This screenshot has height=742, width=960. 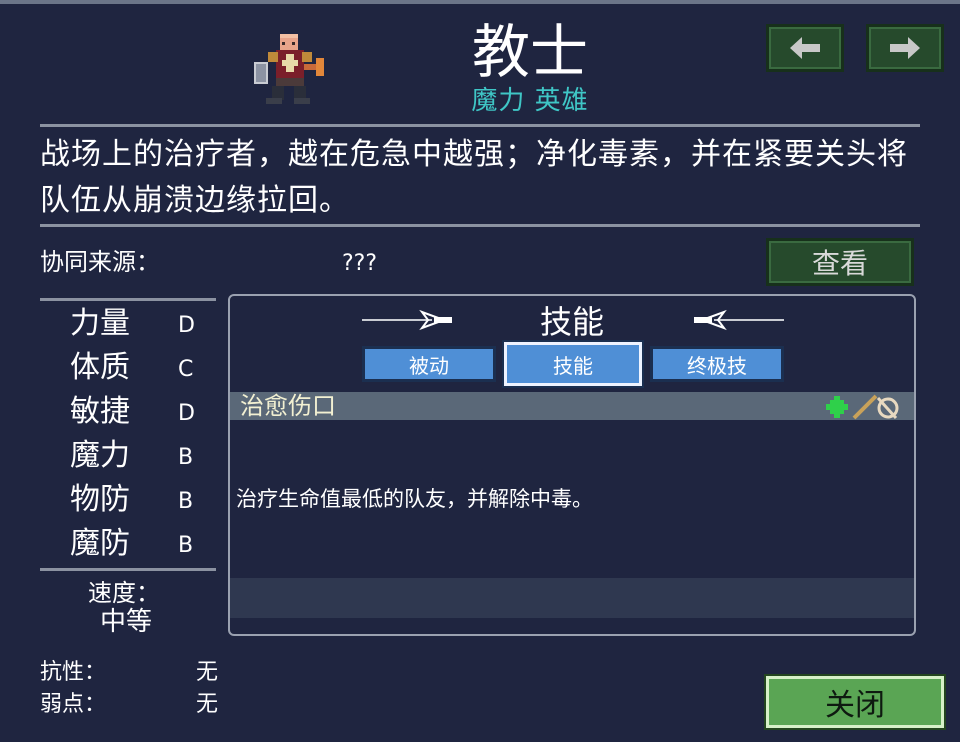 I want to click on stat-row: 敏捷 D, so click(x=128, y=412).